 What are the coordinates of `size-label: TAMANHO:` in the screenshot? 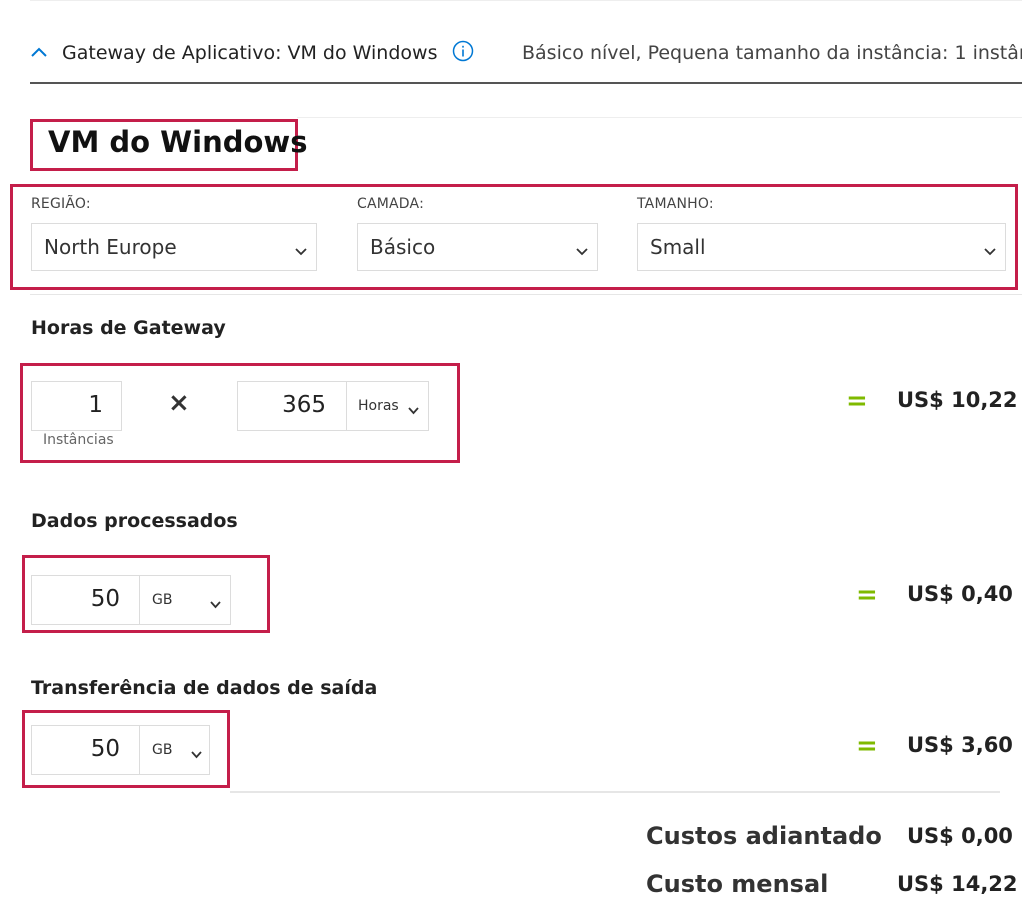 It's located at (675, 204).